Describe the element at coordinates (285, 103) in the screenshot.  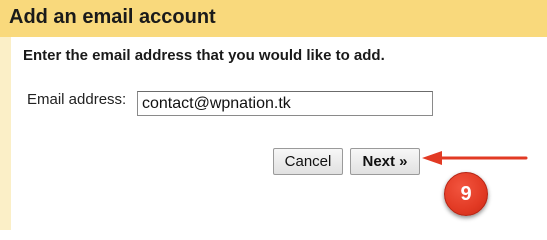
I see `email-address-input` at that location.